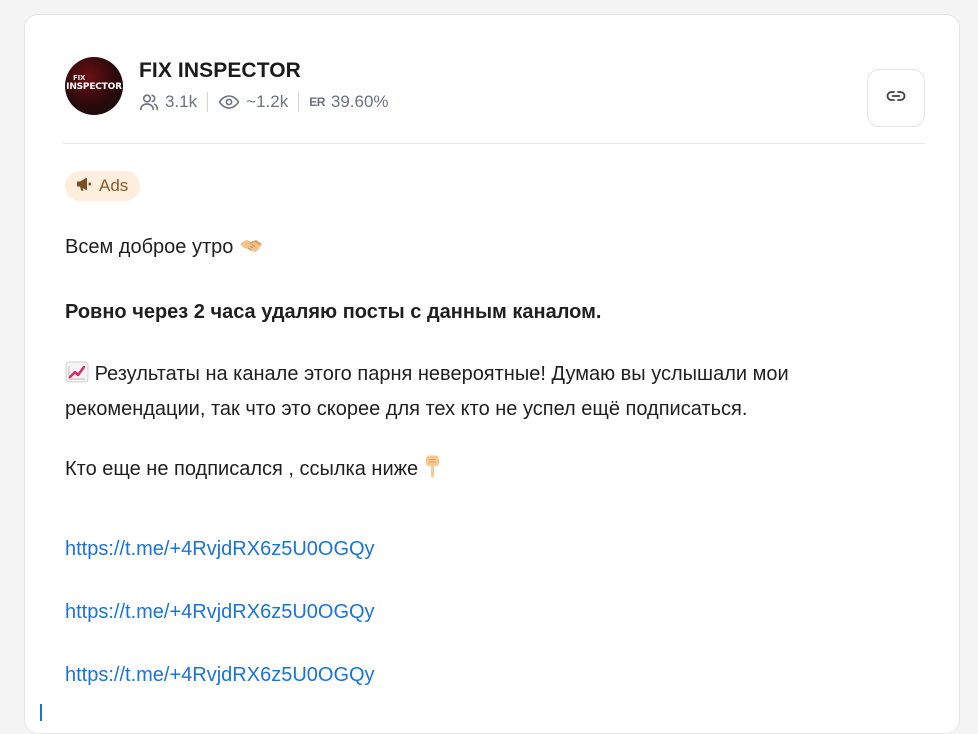 This screenshot has height=734, width=978. I want to click on megaphone-icon, so click(84, 186).